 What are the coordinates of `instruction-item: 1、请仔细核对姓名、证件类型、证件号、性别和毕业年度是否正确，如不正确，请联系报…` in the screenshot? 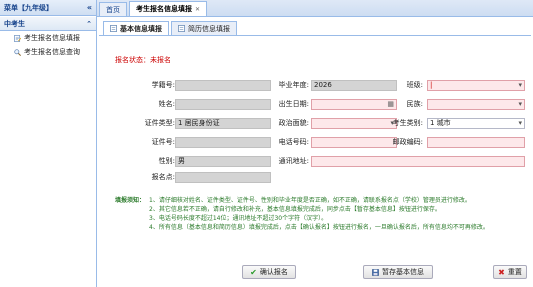 It's located at (310, 200).